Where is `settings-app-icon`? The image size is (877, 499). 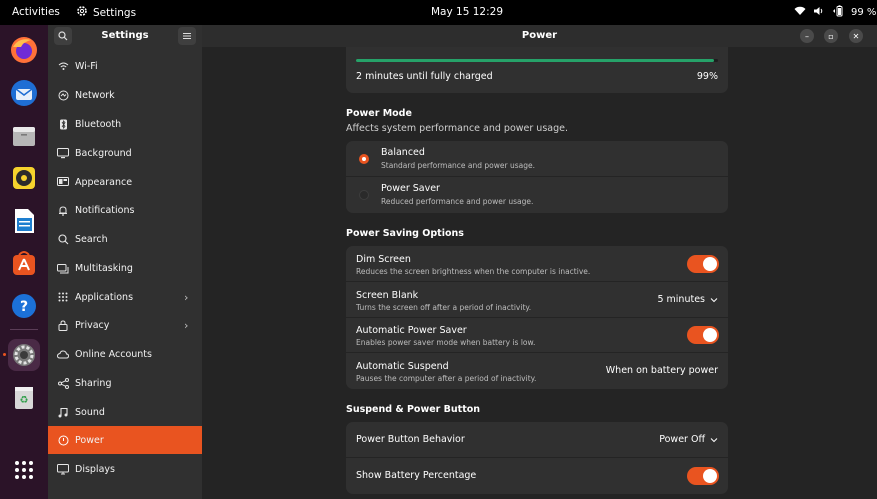 settings-app-icon is located at coordinates (24, 355).